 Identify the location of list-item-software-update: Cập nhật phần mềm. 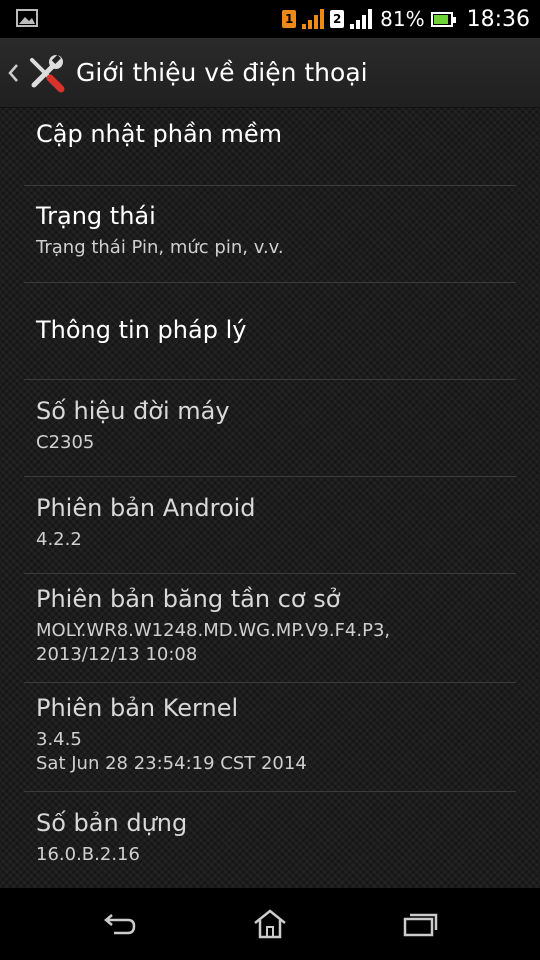
(276, 134).